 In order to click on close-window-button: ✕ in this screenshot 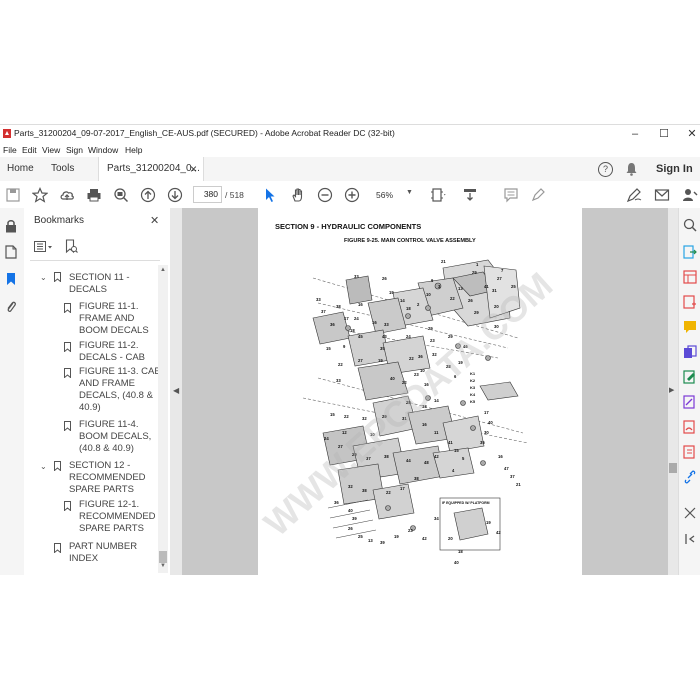, I will do `click(688, 134)`.